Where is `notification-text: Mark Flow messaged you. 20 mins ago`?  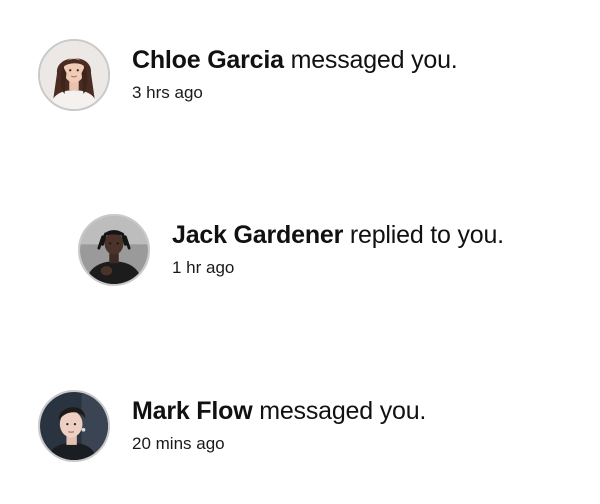 notification-text: Mark Flow messaged you. 20 mins ago is located at coordinates (279, 422).